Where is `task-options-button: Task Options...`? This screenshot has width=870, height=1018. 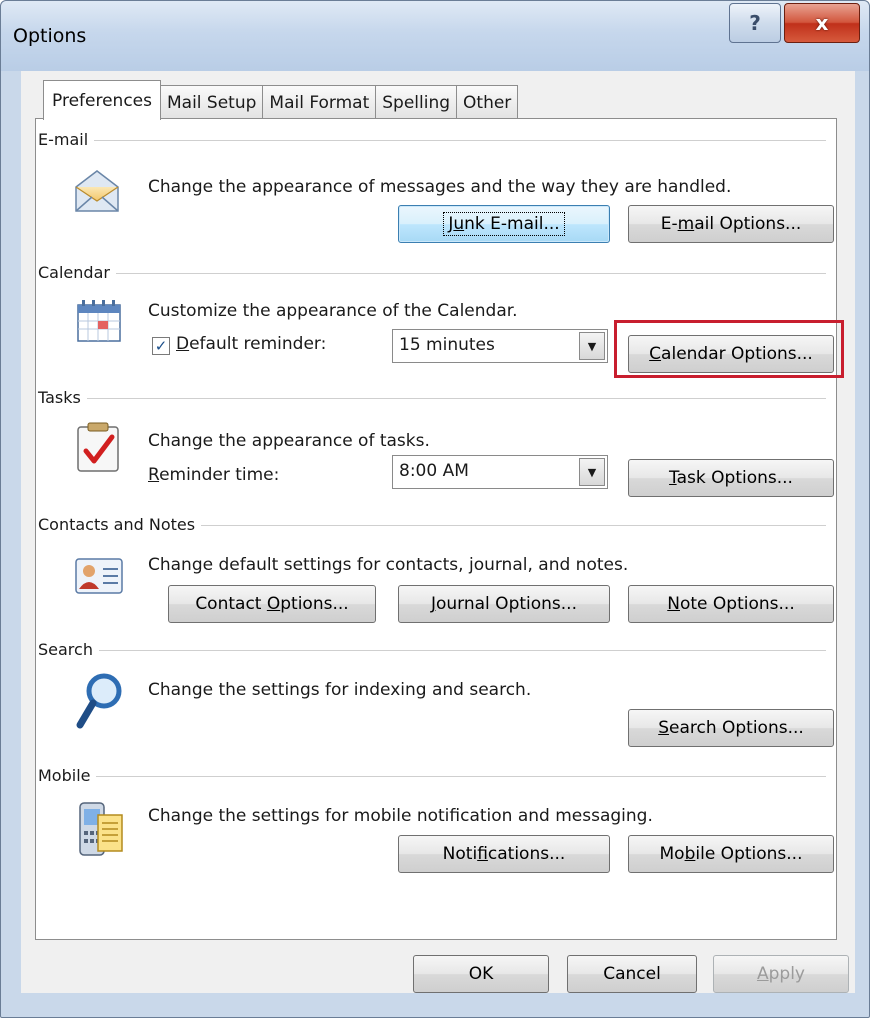 task-options-button: Task Options... is located at coordinates (731, 478).